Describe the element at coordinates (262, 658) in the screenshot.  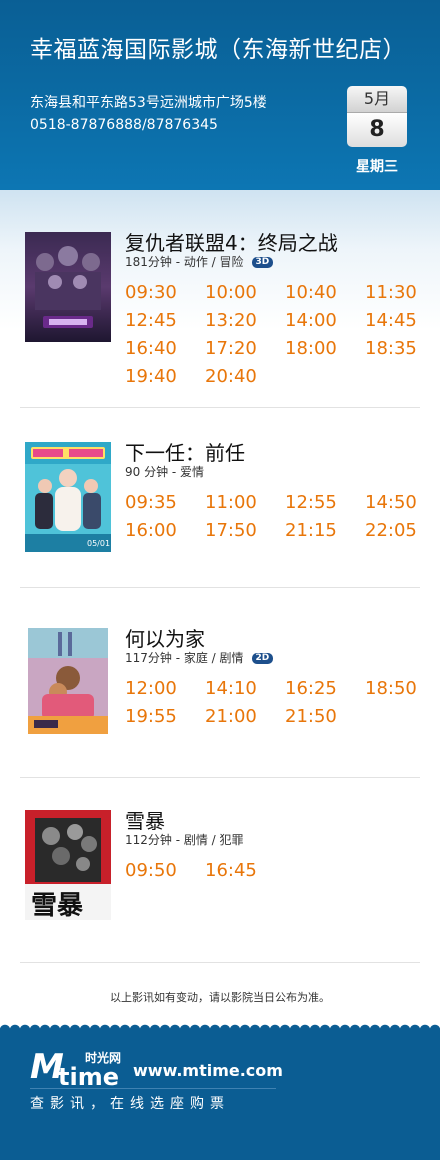
I see `format-2d-badge: 2D` at that location.